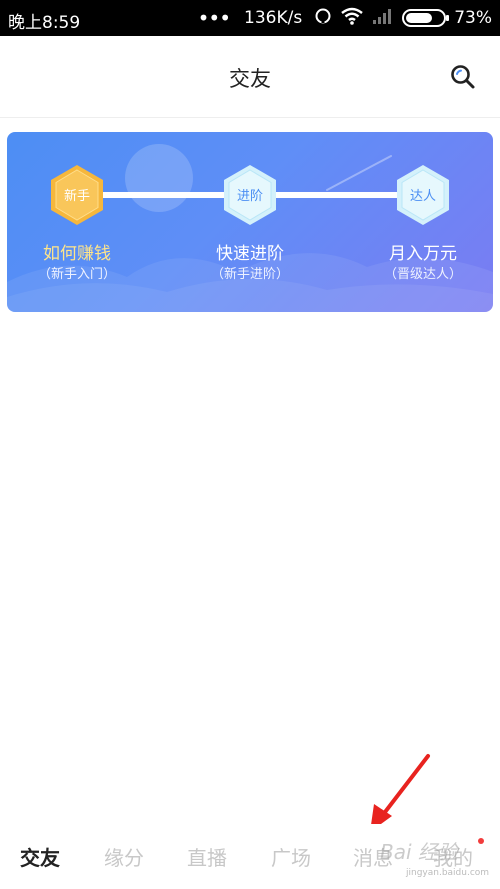 Image resolution: width=500 pixels, height=889 pixels. I want to click on wifi-icon, so click(352, 18).